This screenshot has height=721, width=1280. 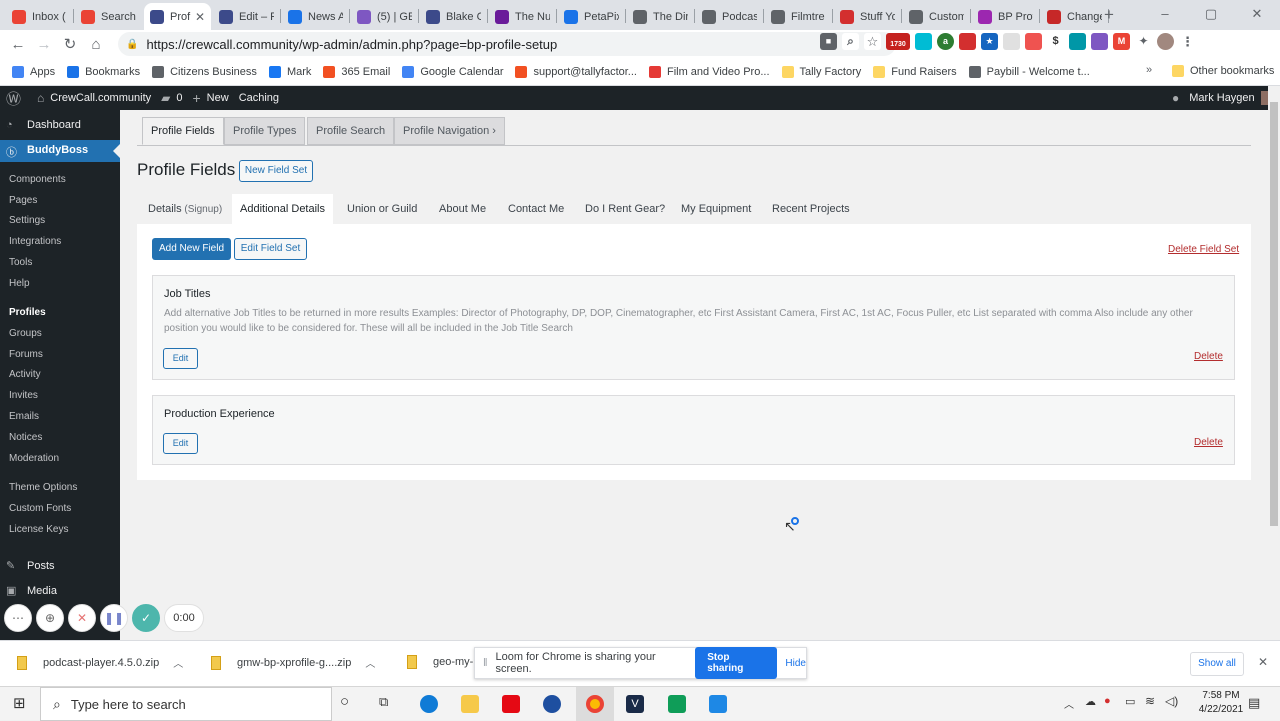 What do you see at coordinates (384, 16) in the screenshot?
I see `browser-tab: (5) | GE` at bounding box center [384, 16].